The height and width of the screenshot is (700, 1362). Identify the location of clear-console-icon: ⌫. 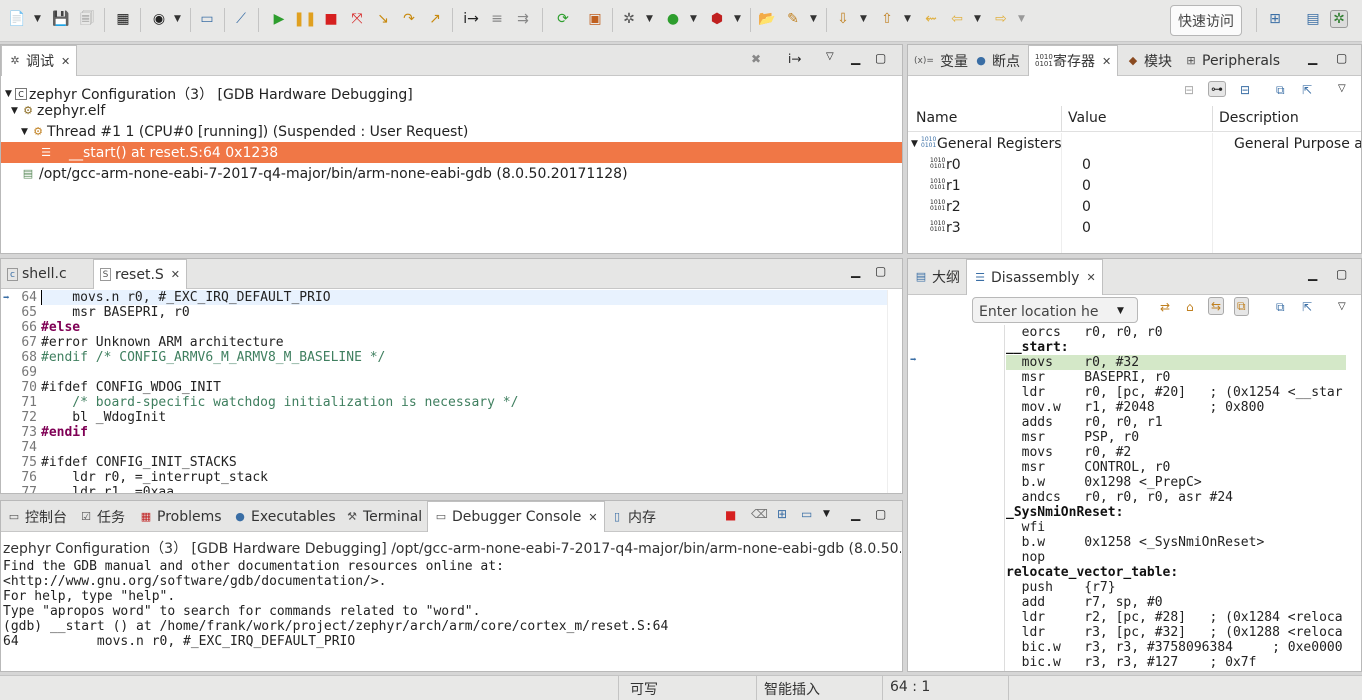
(759, 514).